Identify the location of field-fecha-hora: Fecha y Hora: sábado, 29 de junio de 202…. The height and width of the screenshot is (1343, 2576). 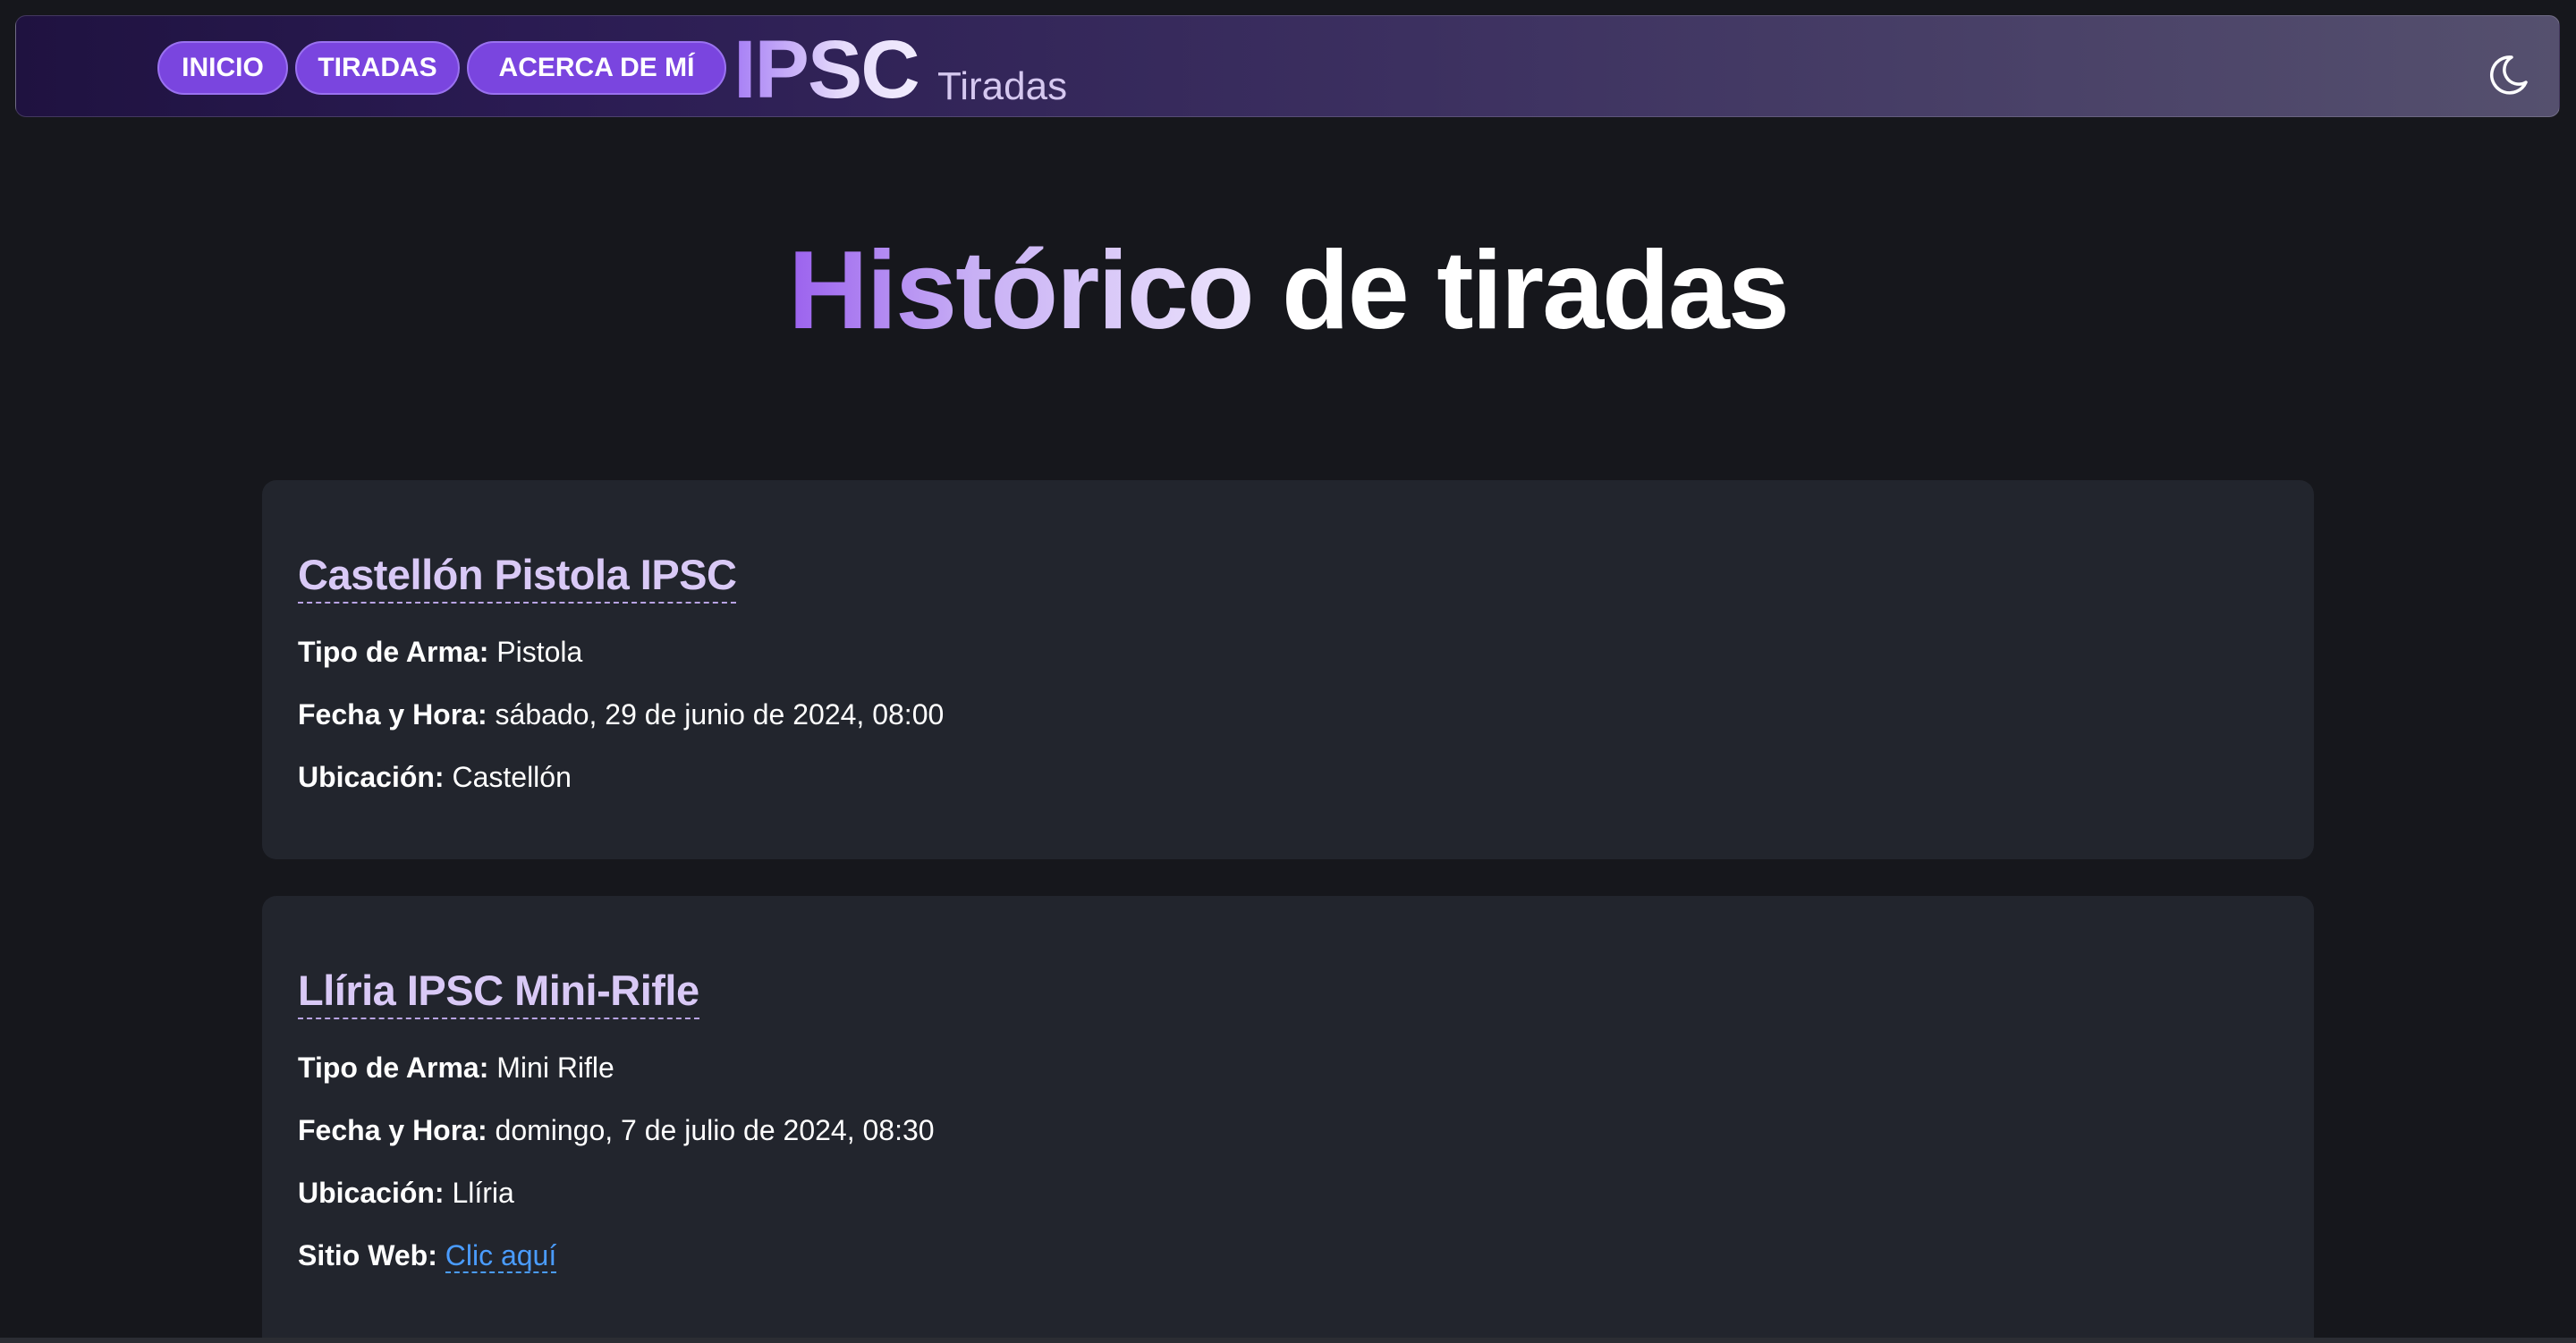
(621, 714).